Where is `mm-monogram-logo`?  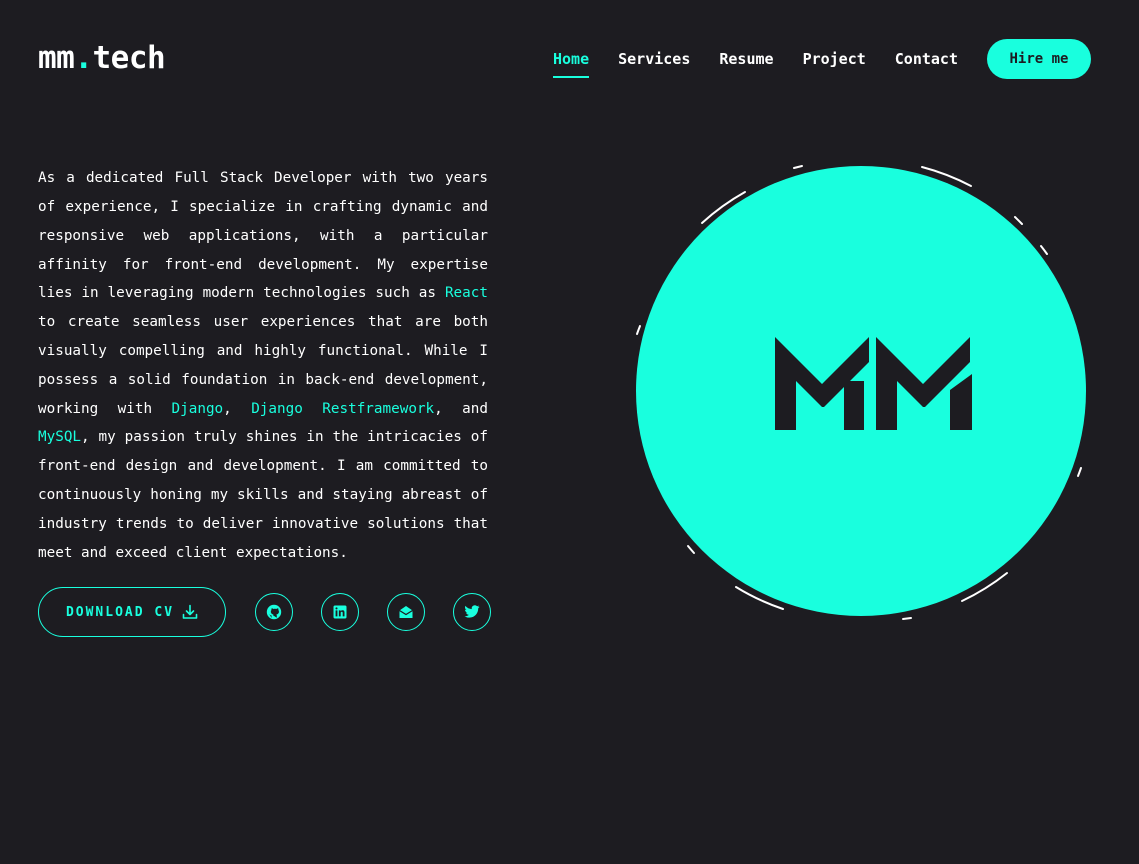
mm-monogram-logo is located at coordinates (873, 383).